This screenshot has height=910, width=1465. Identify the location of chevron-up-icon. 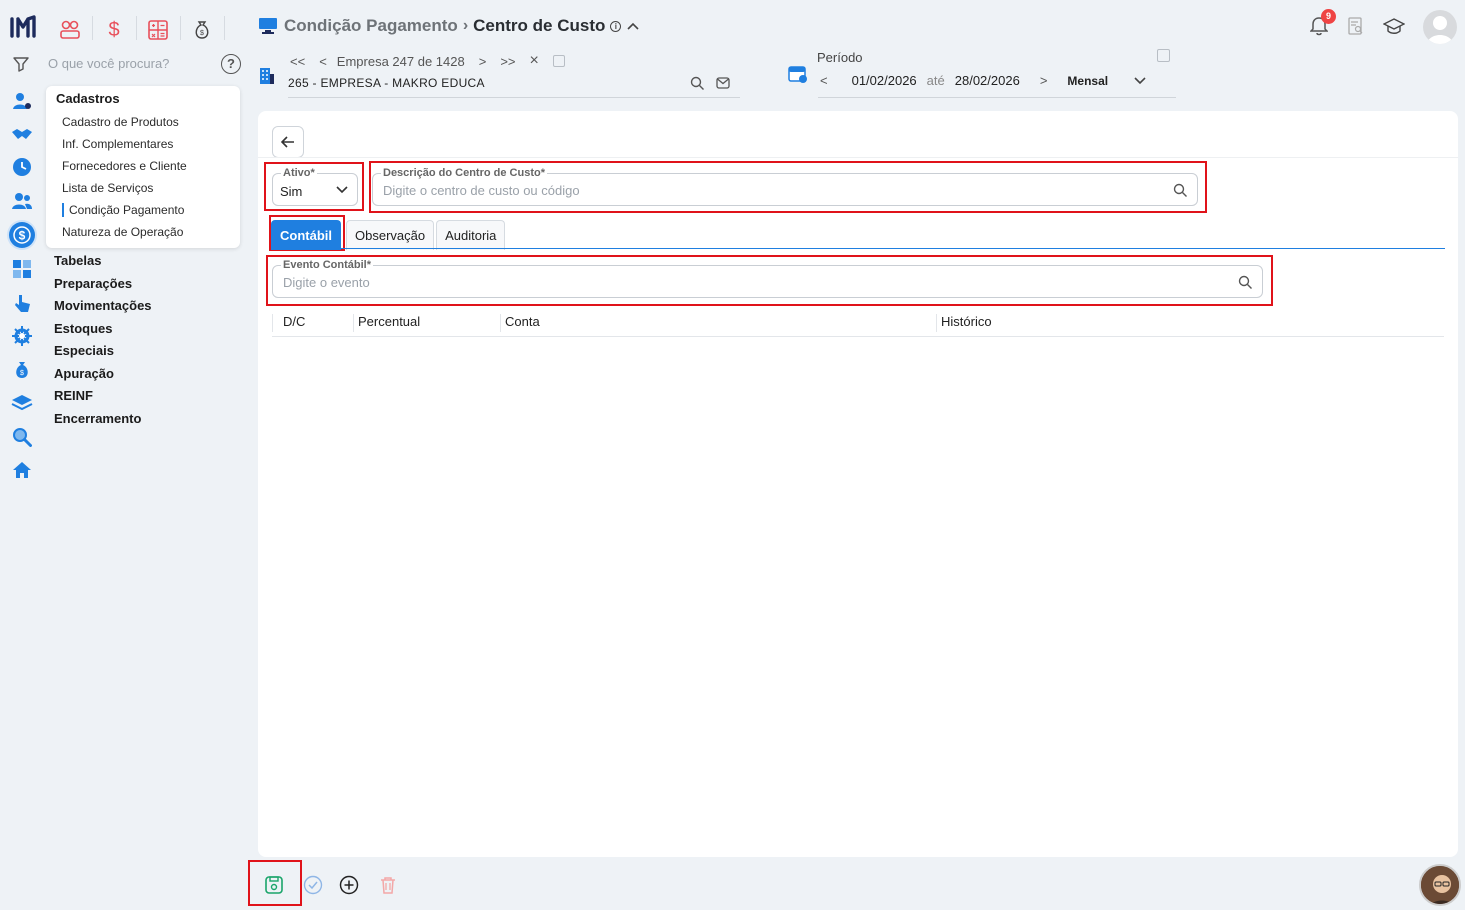
(633, 26).